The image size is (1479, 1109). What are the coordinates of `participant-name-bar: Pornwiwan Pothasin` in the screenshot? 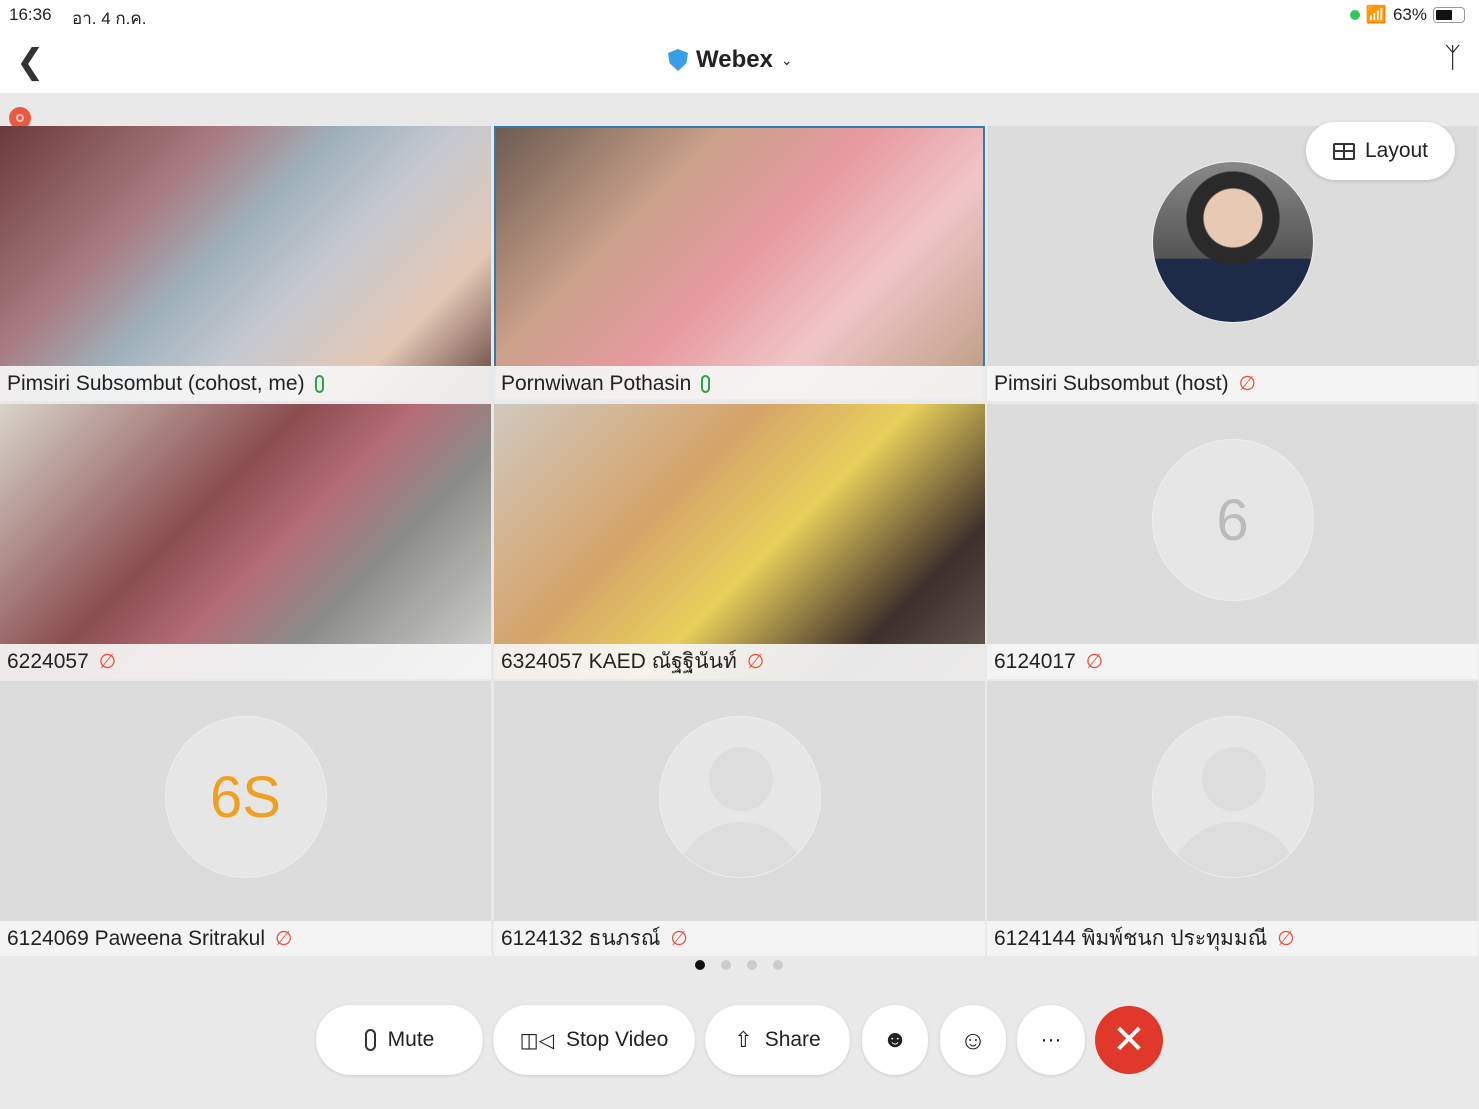 It's located at (739, 383).